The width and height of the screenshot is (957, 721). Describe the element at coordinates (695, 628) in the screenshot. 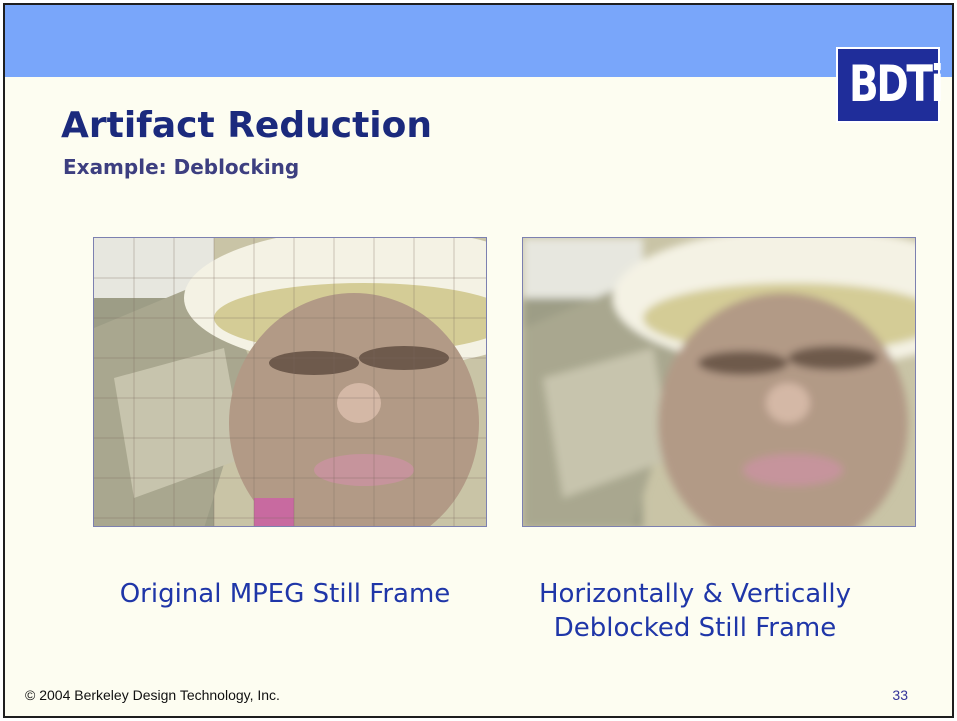

I see `deblocked-caption-line2: Deblocked Still Frame` at that location.